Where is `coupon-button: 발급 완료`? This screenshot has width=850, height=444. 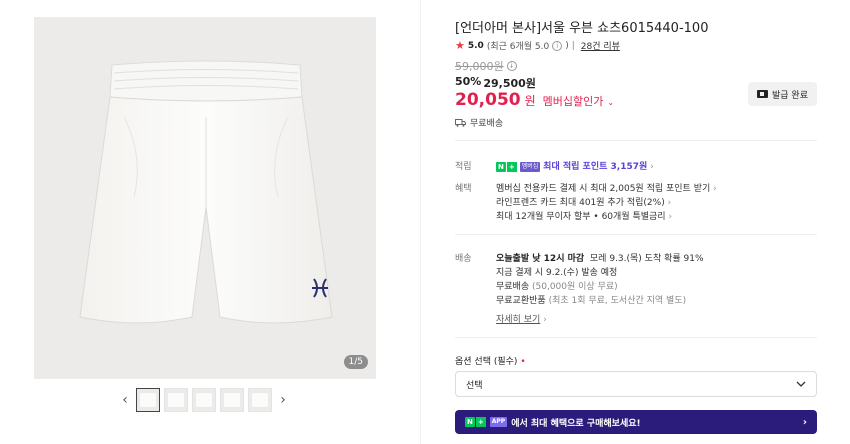
coupon-button: 발급 완료 is located at coordinates (782, 94).